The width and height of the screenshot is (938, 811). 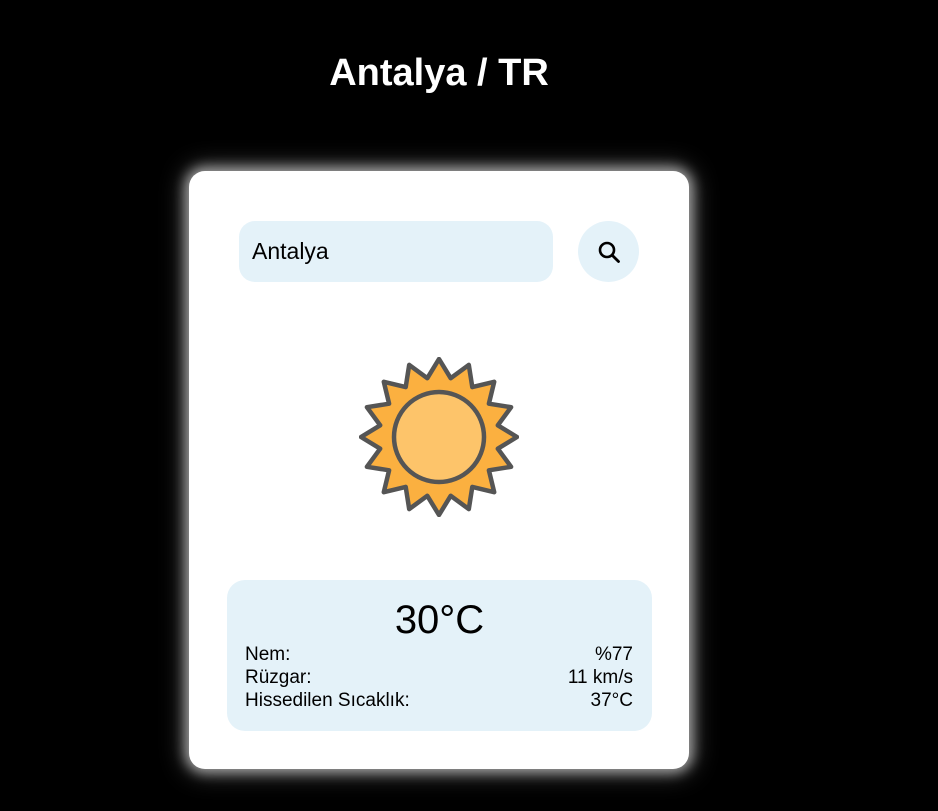 What do you see at coordinates (439, 73) in the screenshot?
I see `page-title: Antalya / TR` at bounding box center [439, 73].